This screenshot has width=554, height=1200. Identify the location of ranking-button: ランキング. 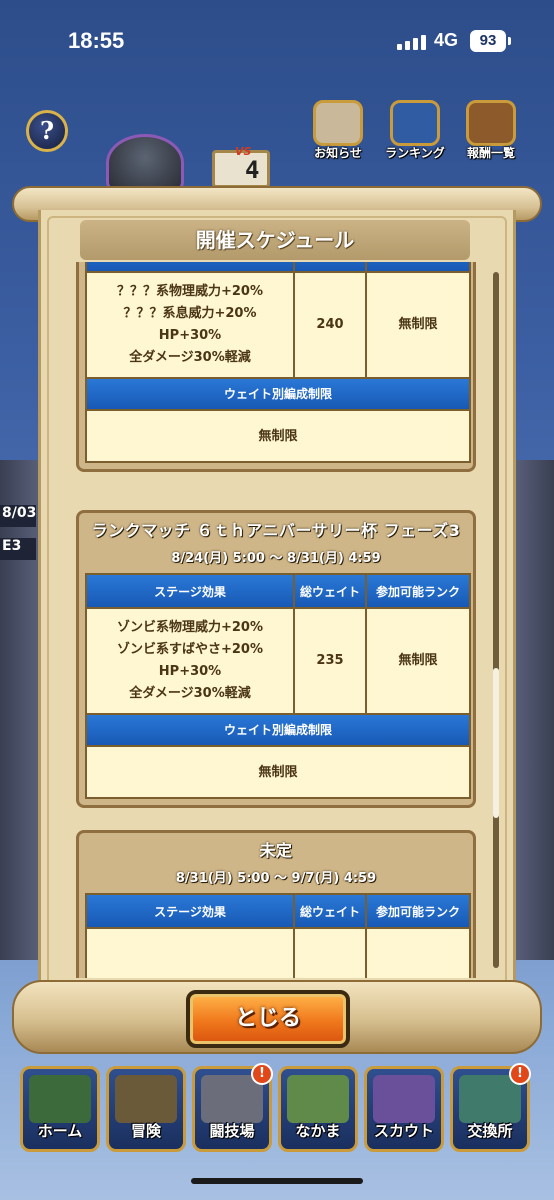
(415, 130).